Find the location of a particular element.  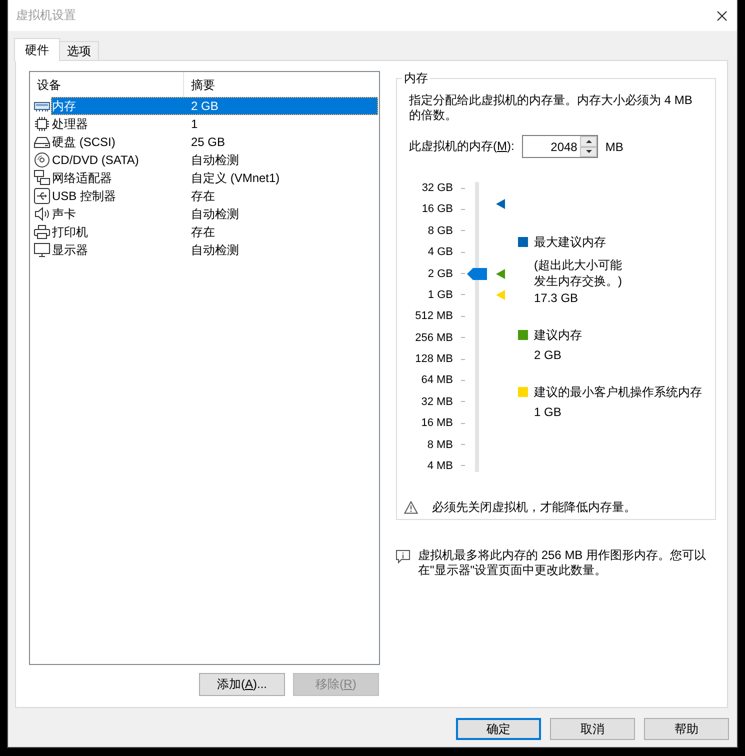

legend-value: 17.3 GB is located at coordinates (557, 298).